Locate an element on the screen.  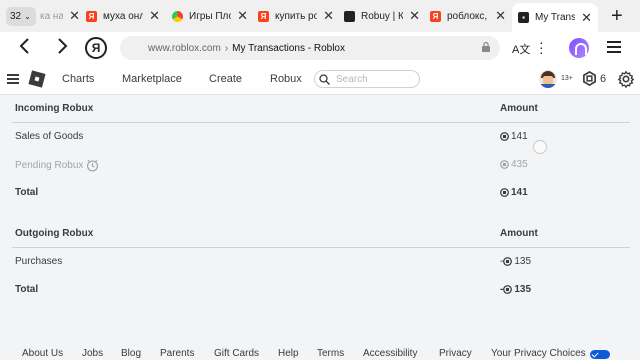
table-row-total: Total - 135 is located at coordinates (321, 290).